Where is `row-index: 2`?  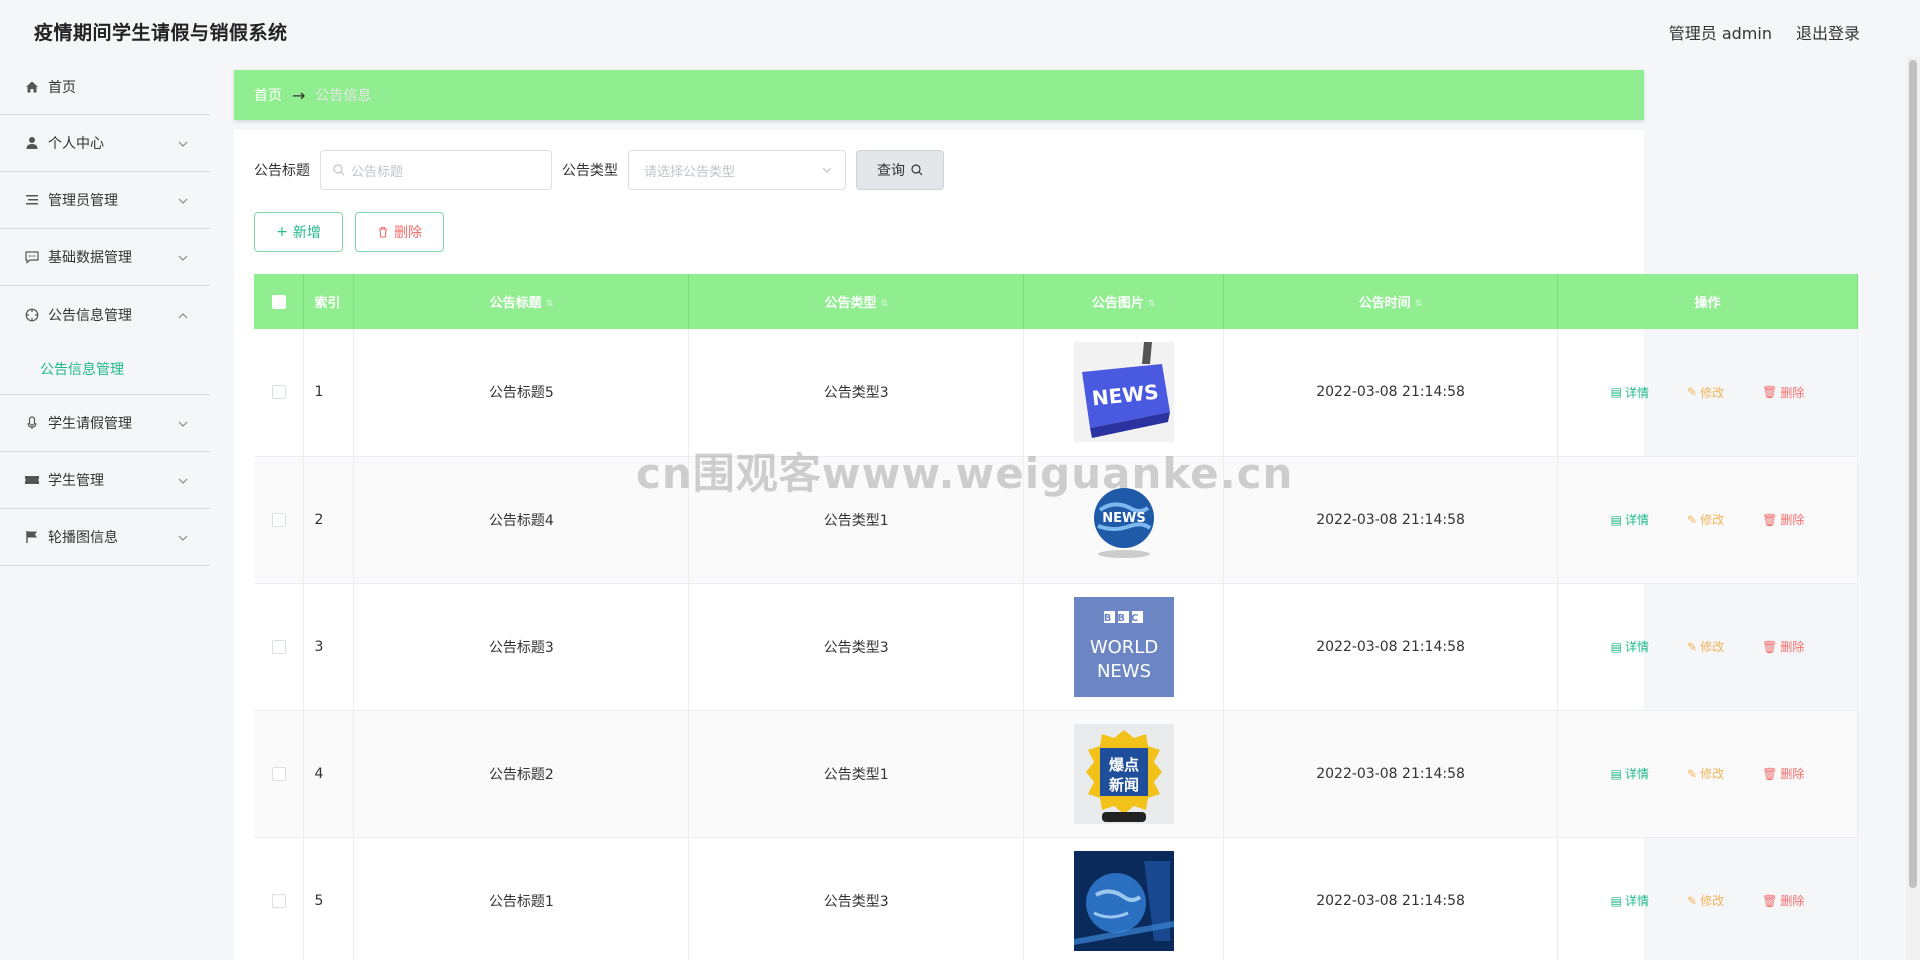 row-index: 2 is located at coordinates (329, 520).